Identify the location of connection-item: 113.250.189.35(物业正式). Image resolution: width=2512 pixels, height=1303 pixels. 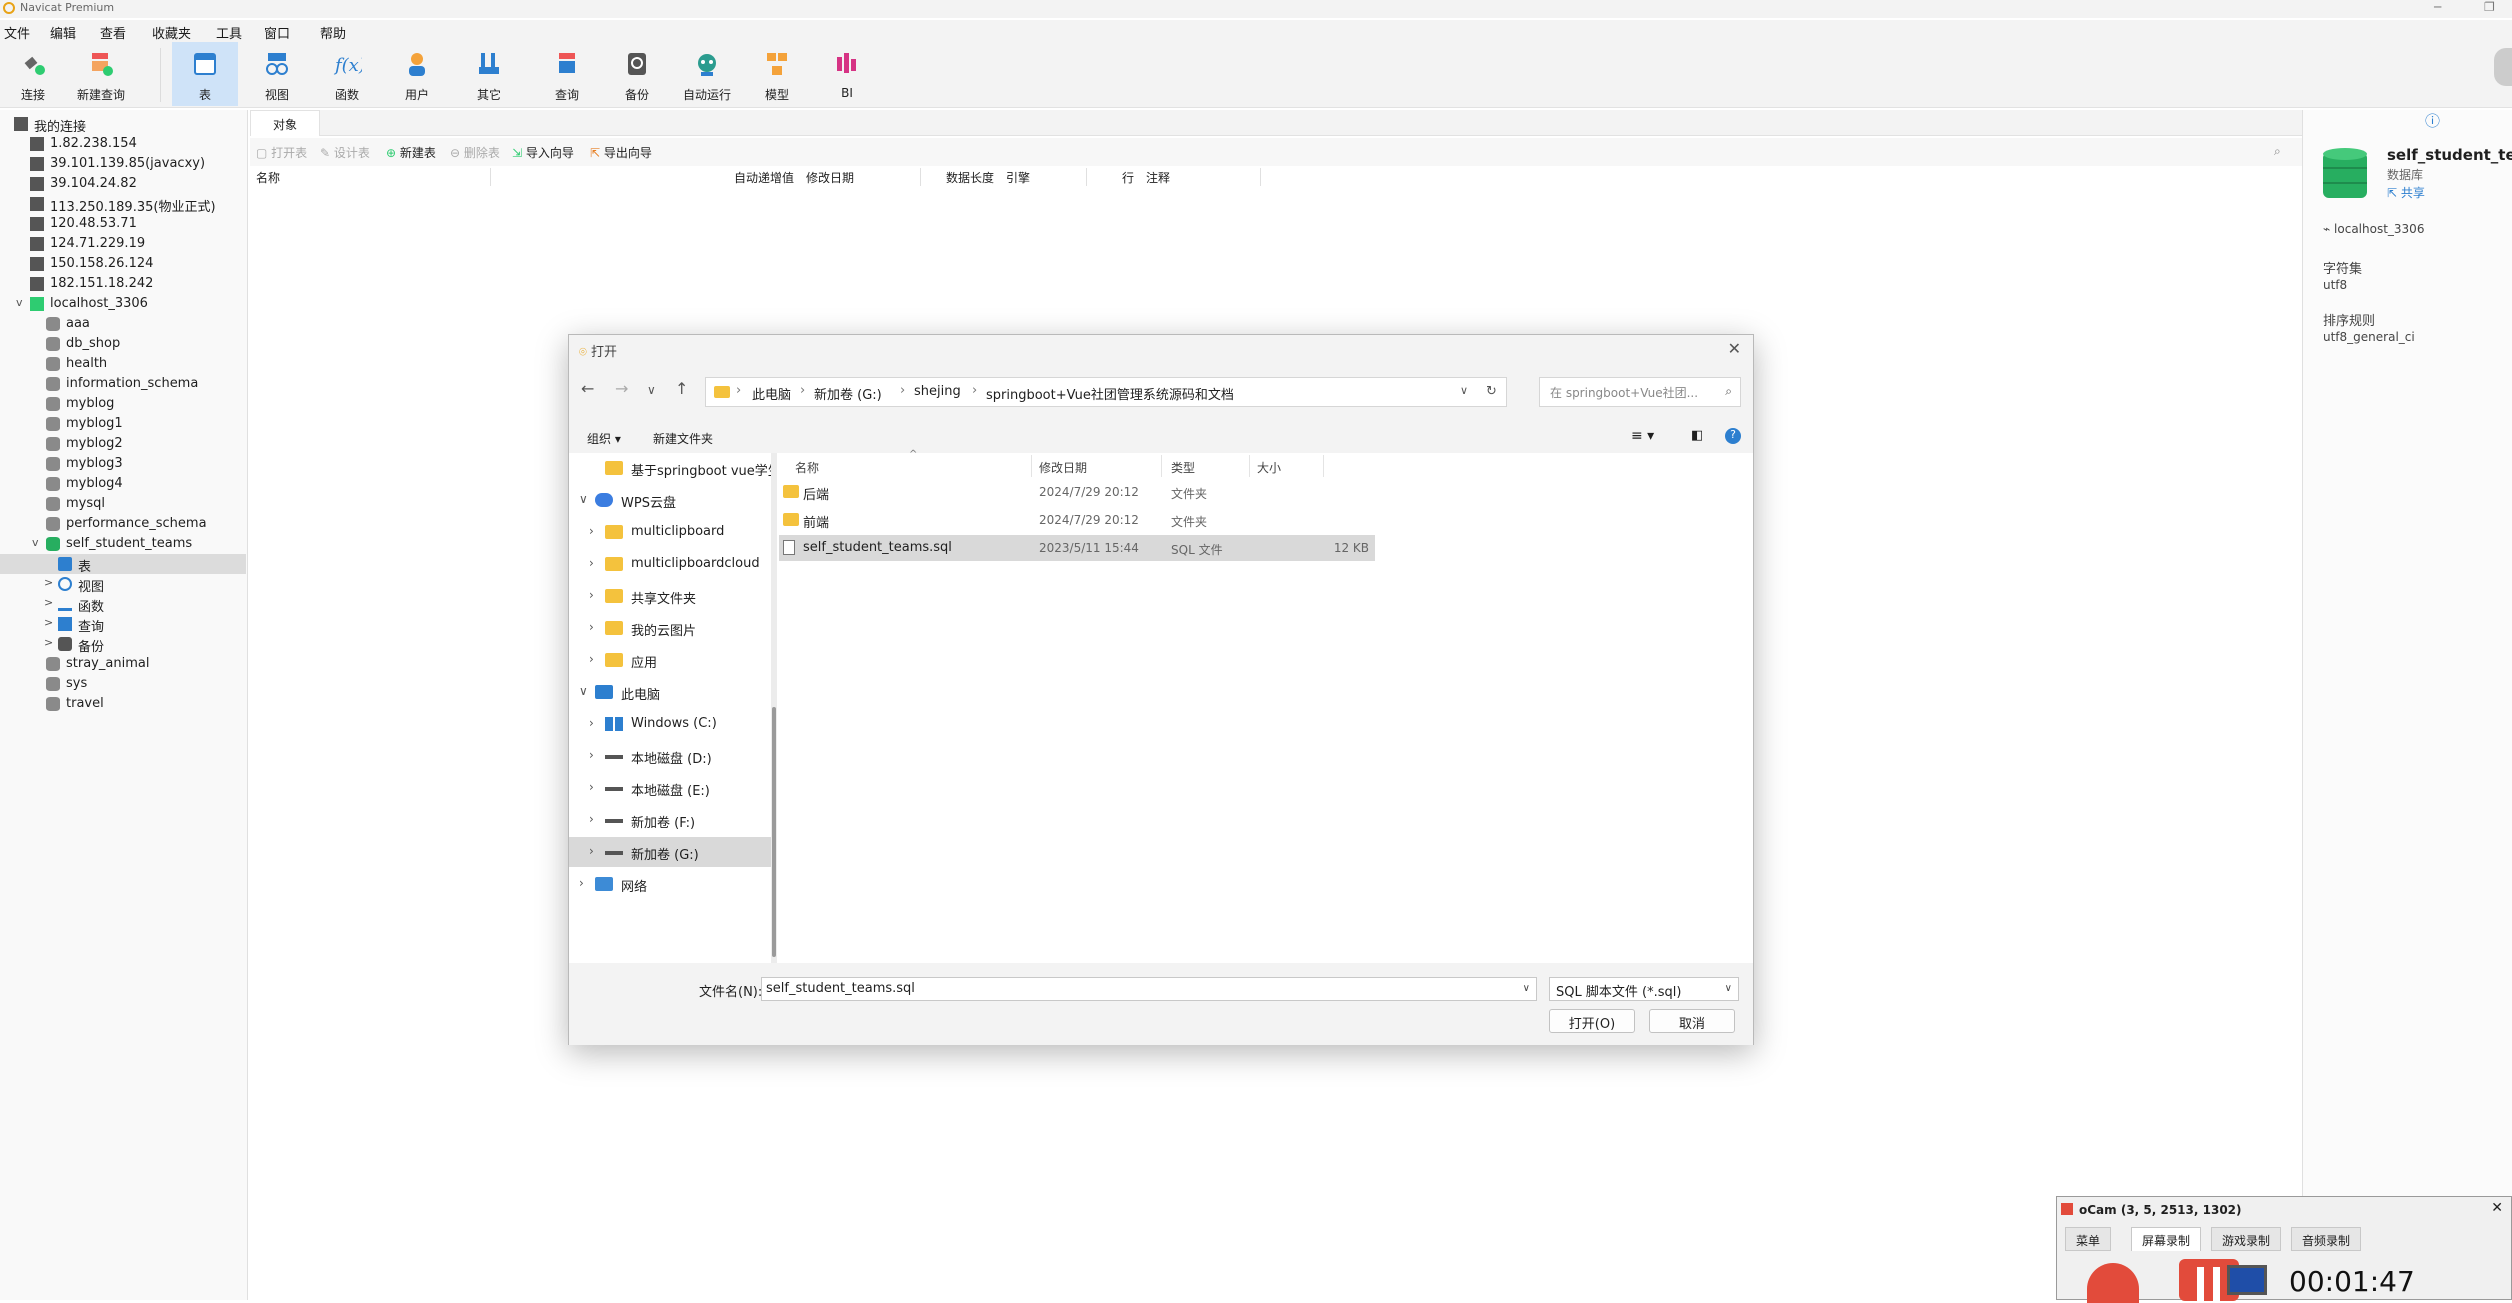
(123, 204).